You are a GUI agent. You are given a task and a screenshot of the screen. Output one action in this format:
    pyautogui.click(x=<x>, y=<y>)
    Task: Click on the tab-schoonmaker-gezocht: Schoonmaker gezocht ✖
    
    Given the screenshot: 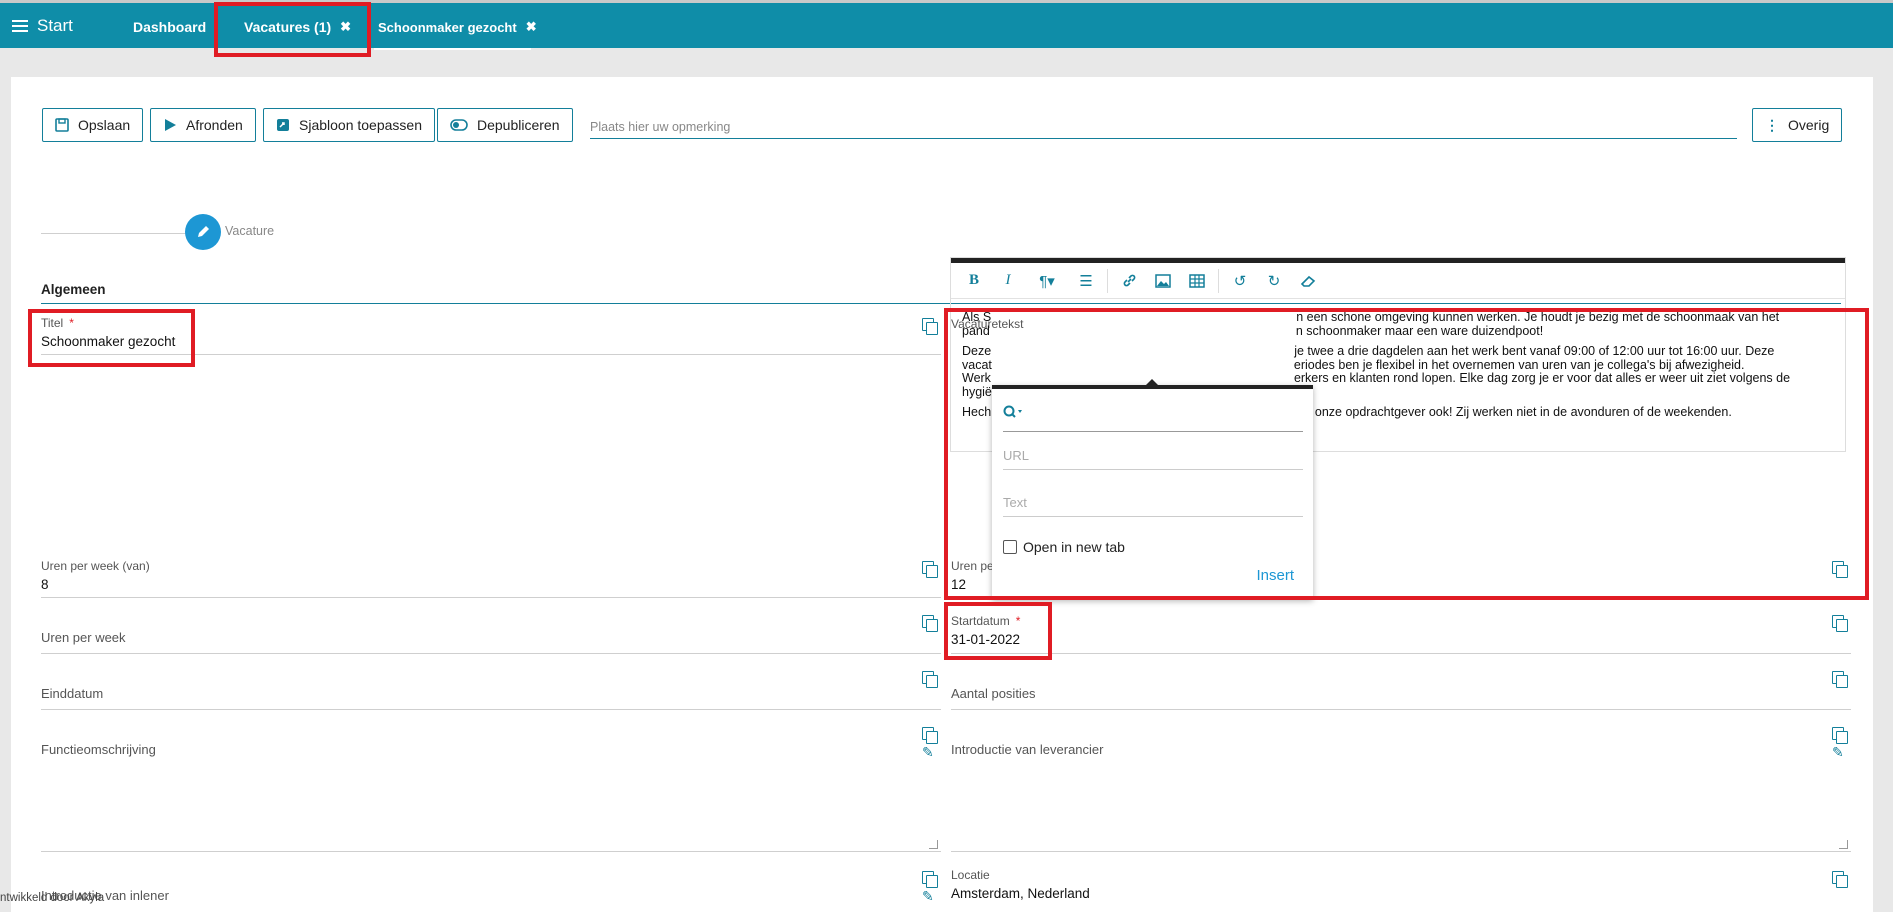 What is the action you would take?
    pyautogui.click(x=457, y=27)
    